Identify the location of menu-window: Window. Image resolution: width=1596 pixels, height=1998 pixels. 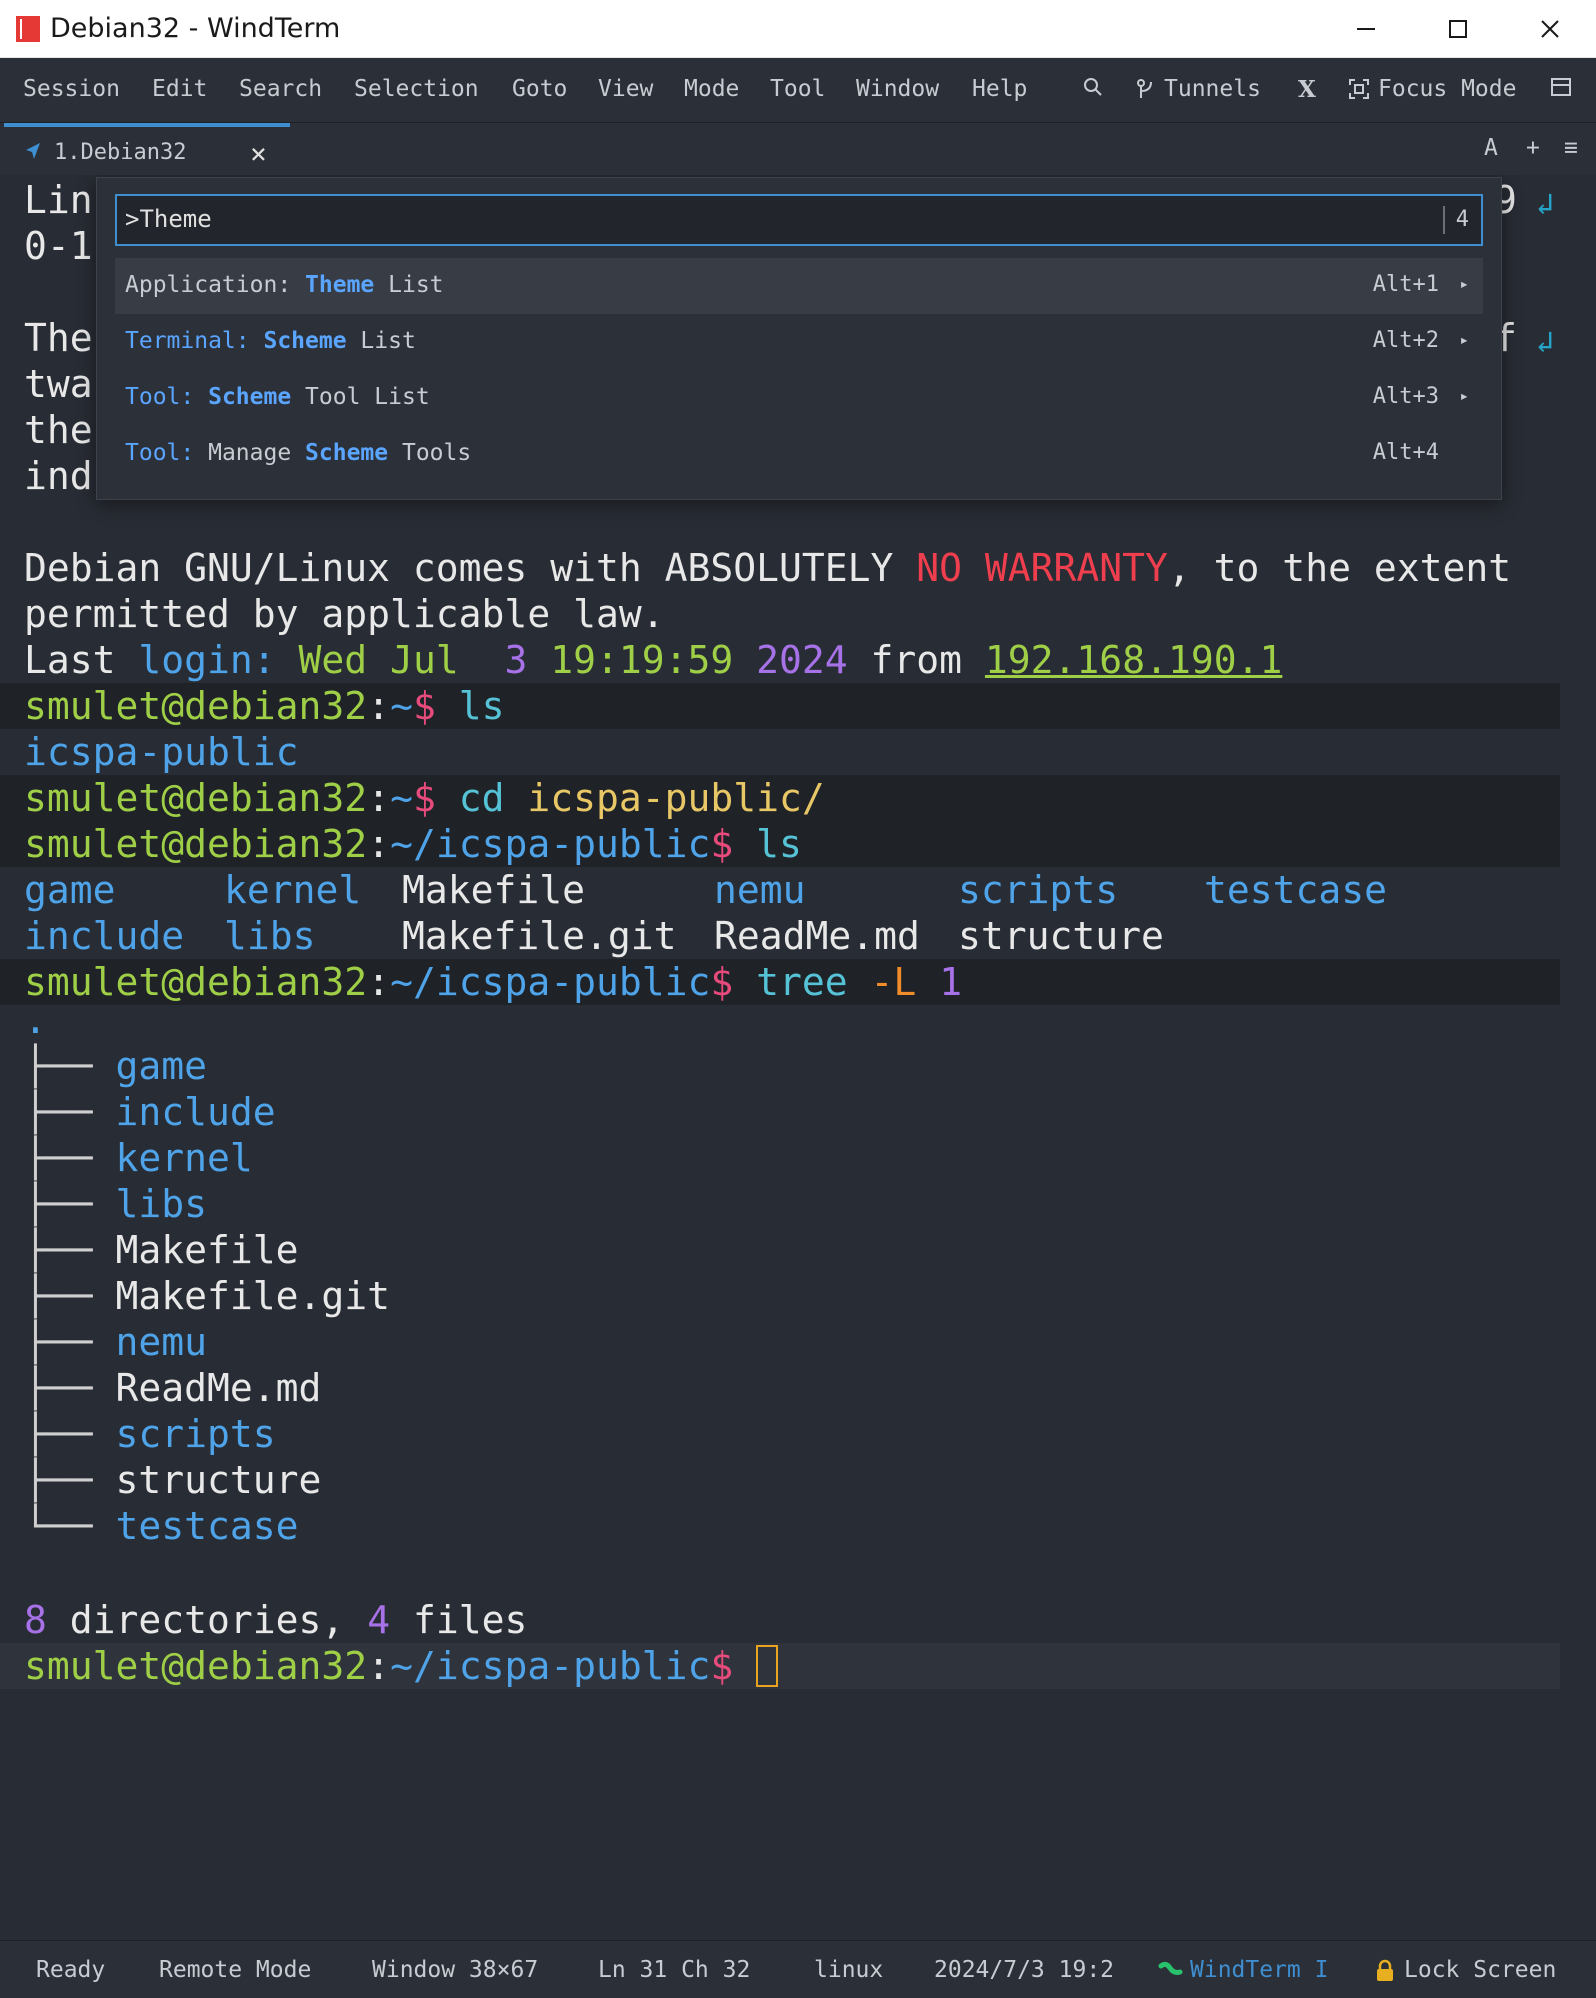
(897, 89).